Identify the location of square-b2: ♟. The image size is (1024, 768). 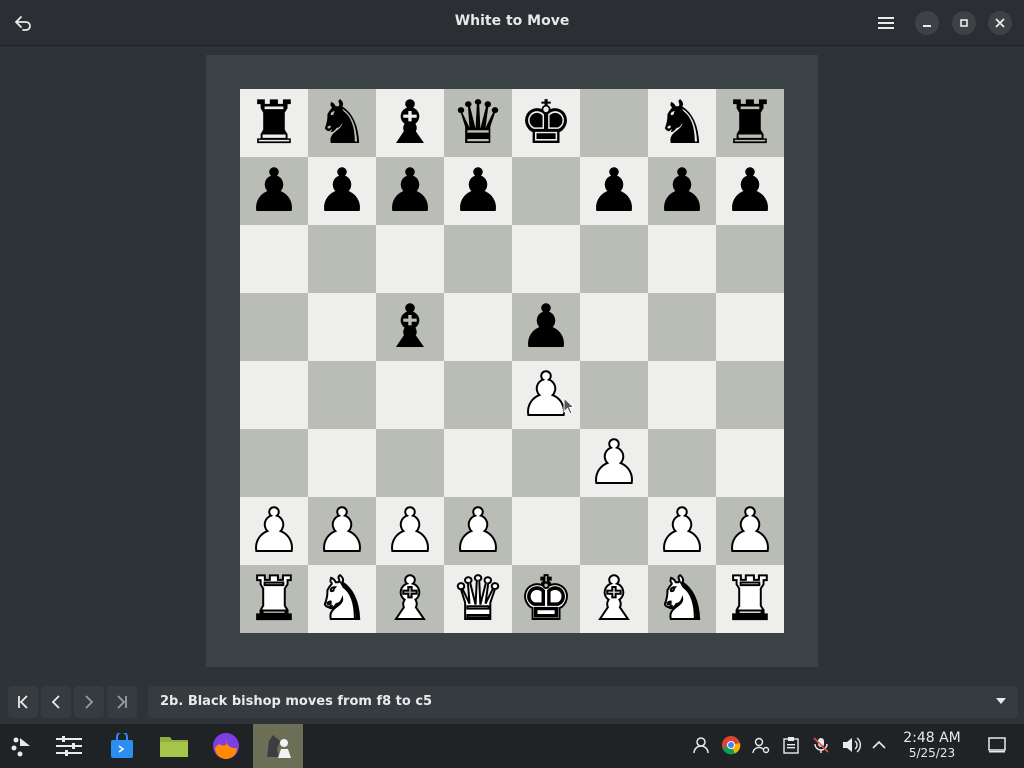
(342, 531).